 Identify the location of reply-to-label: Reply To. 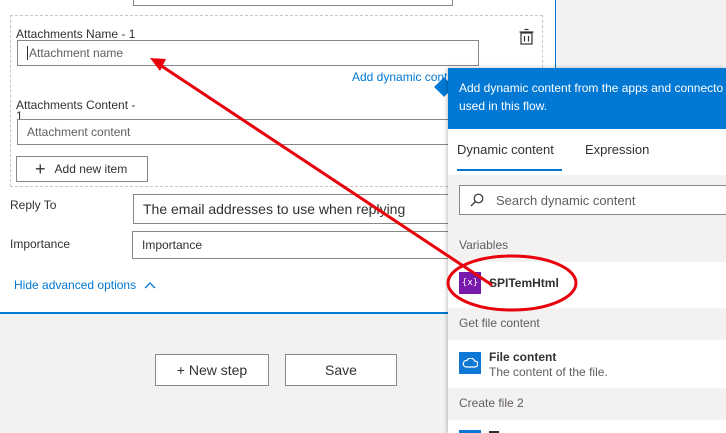
(33, 205).